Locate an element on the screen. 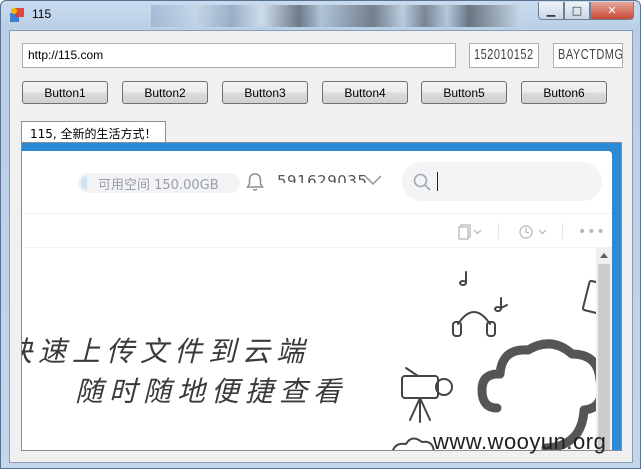 The image size is (641, 469). scroll-up-button is located at coordinates (604, 255).